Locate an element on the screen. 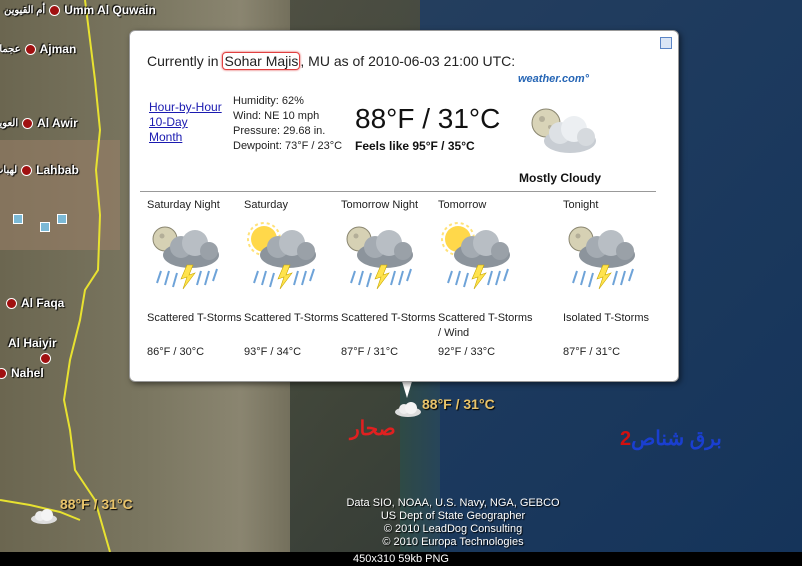  title-suffix: , MU as of 2010-06-03 21:00 UTC: is located at coordinates (408, 61).